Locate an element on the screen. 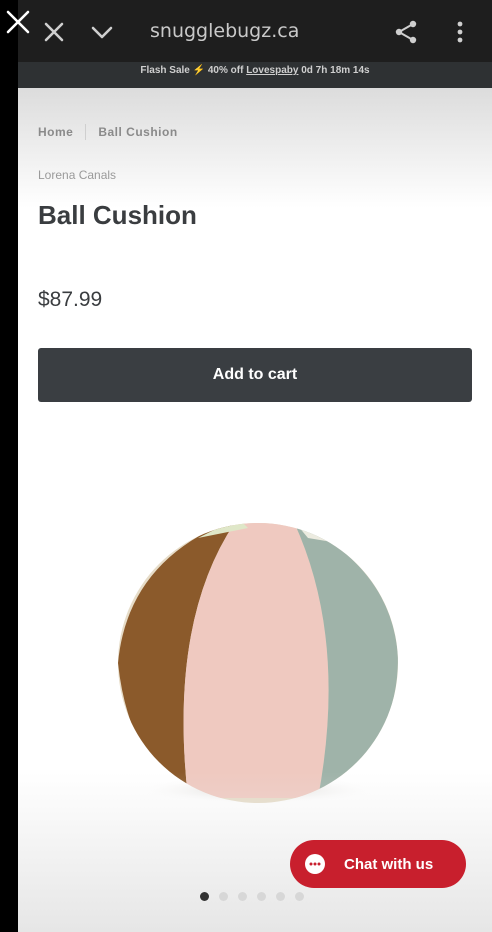  breadcrumb: Home Ball Cushion is located at coordinates (108, 132).